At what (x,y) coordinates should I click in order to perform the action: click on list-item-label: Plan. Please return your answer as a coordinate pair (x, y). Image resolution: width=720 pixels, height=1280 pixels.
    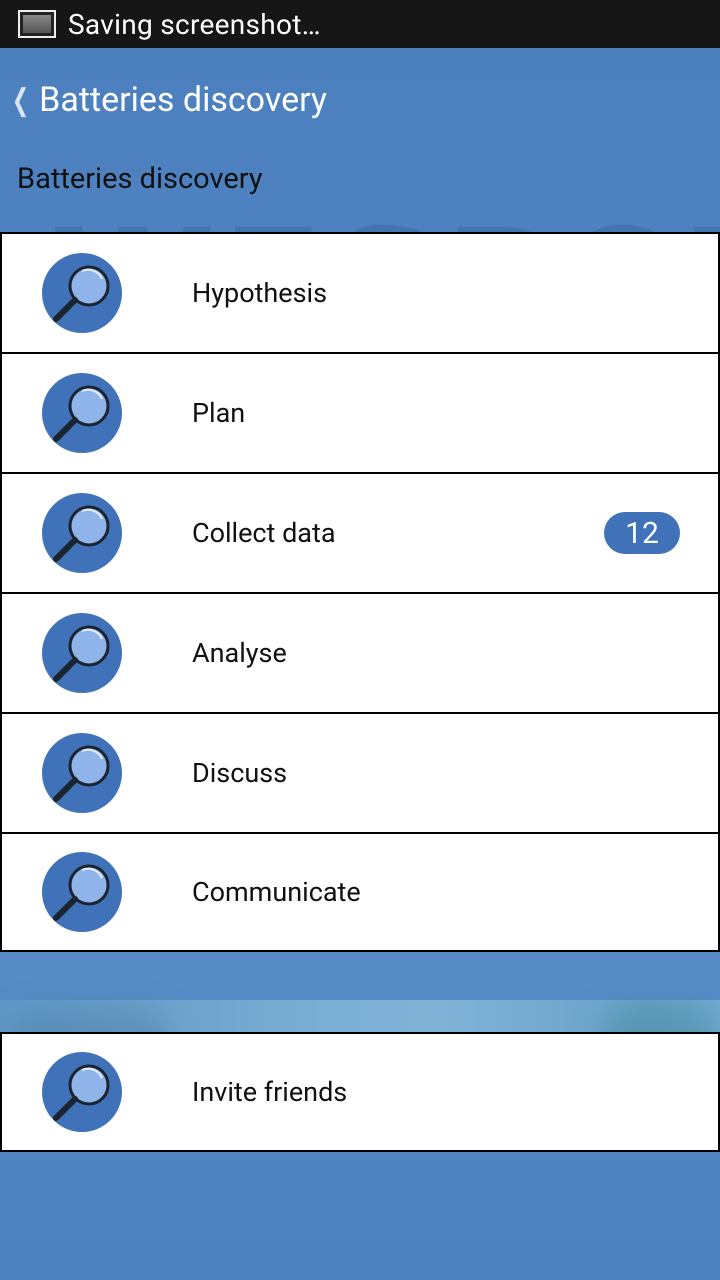
    Looking at the image, I should click on (219, 413).